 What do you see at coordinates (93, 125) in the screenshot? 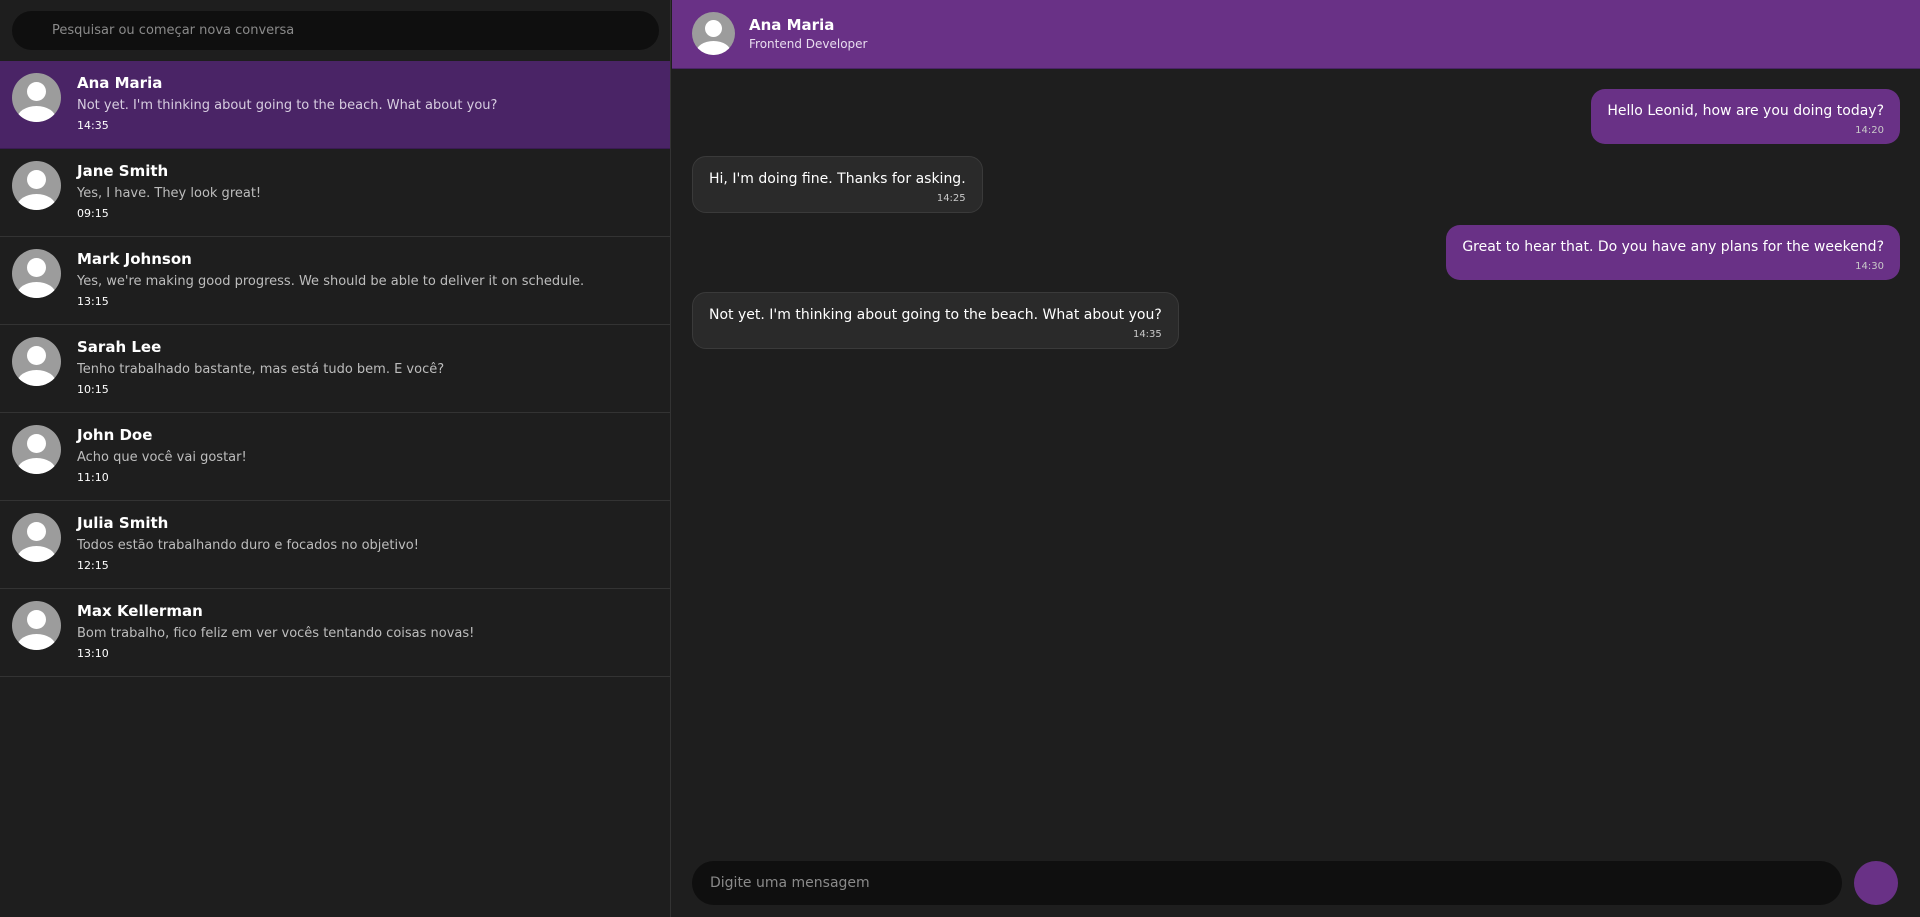
I see `conversation-time: 14:35` at bounding box center [93, 125].